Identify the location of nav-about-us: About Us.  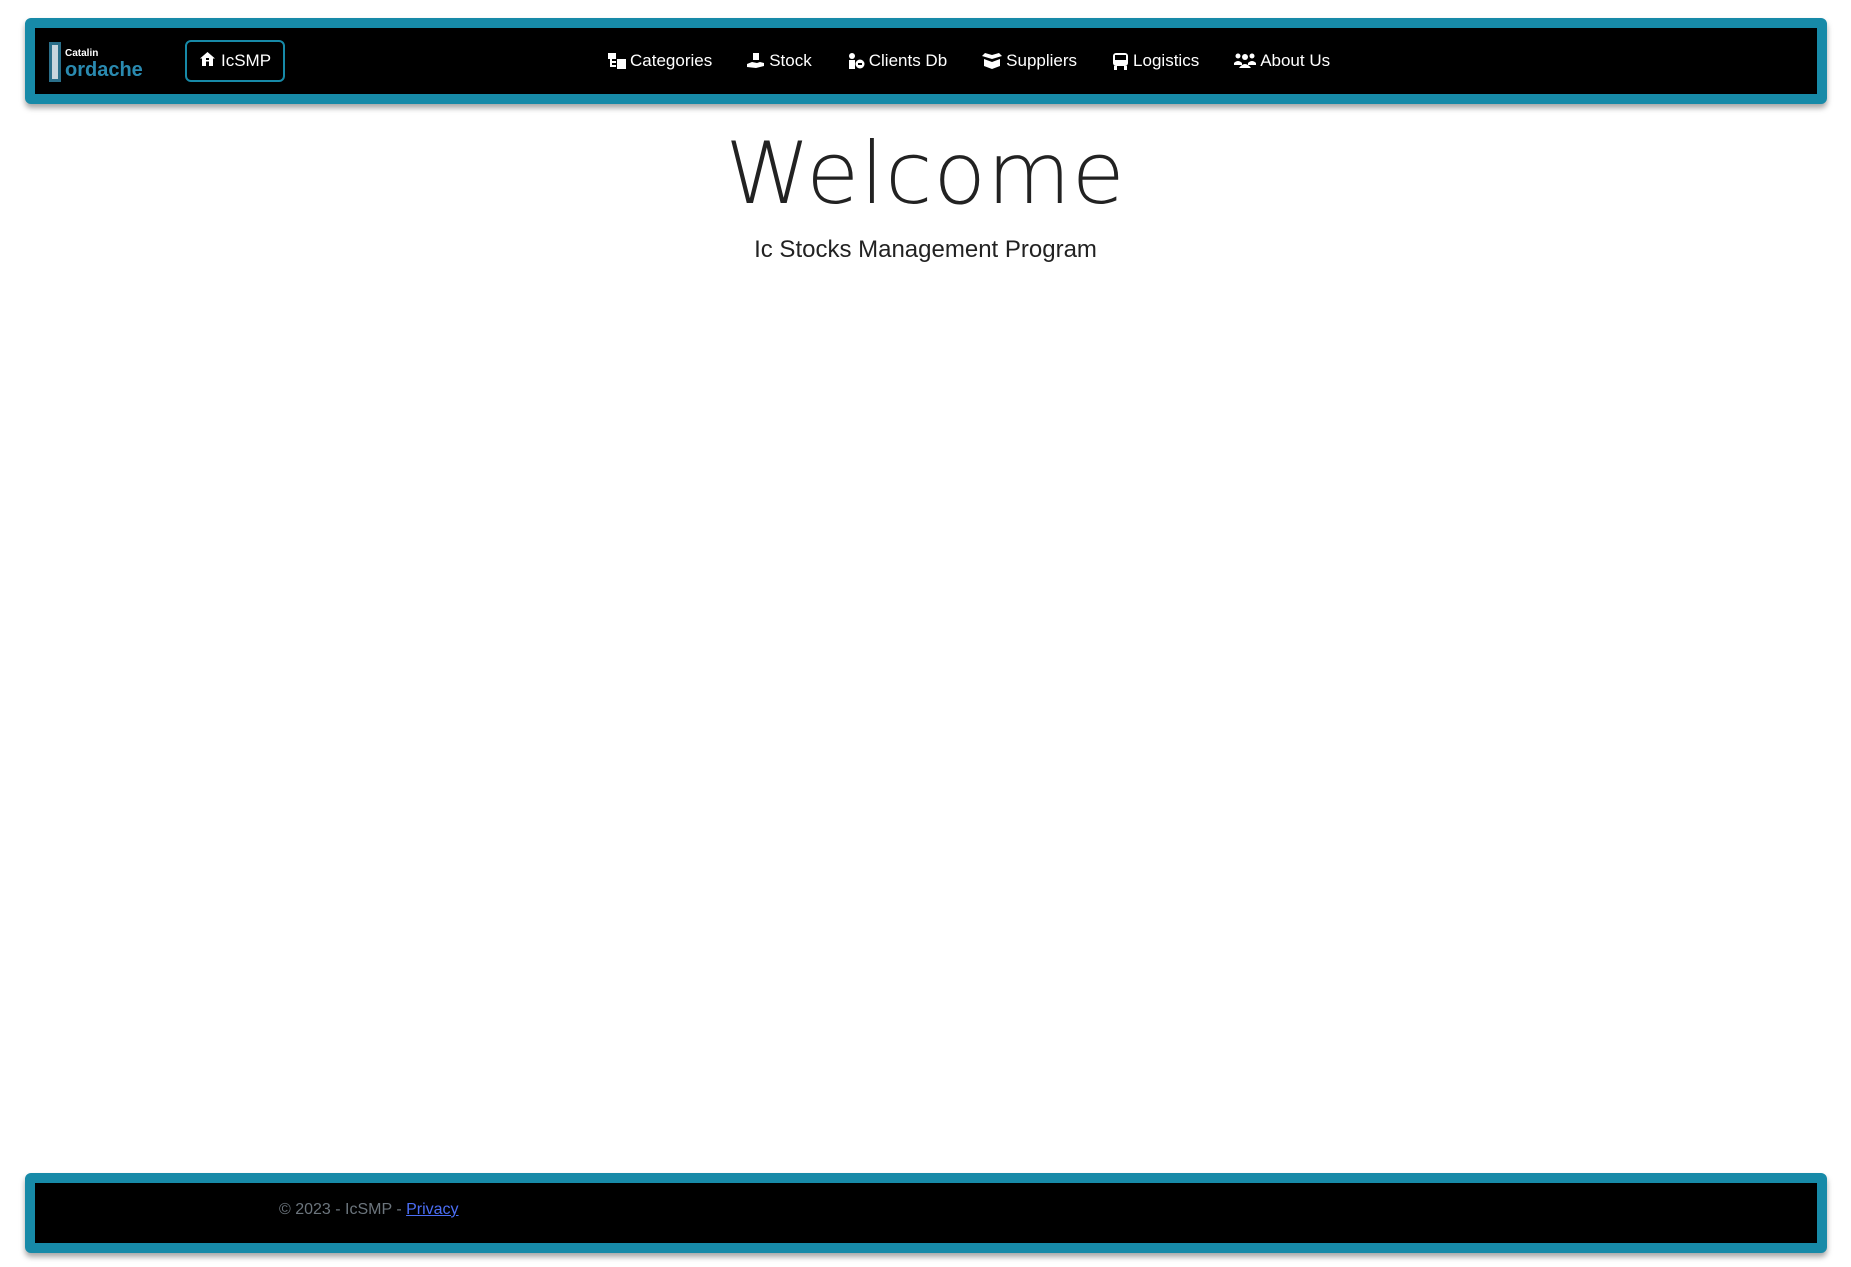
(1282, 61).